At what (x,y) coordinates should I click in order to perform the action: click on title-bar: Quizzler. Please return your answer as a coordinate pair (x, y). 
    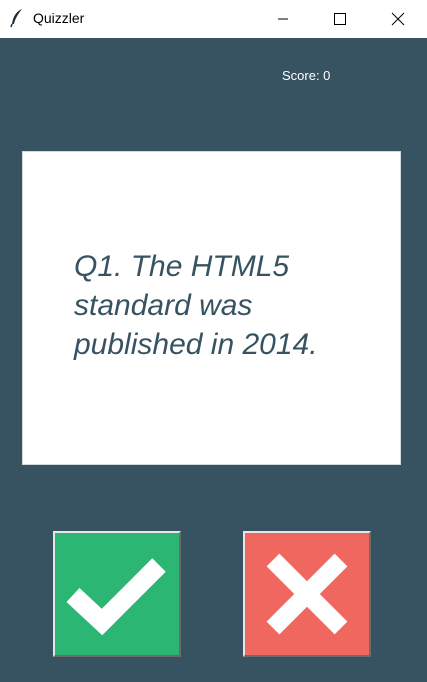
    Looking at the image, I should click on (213, 19).